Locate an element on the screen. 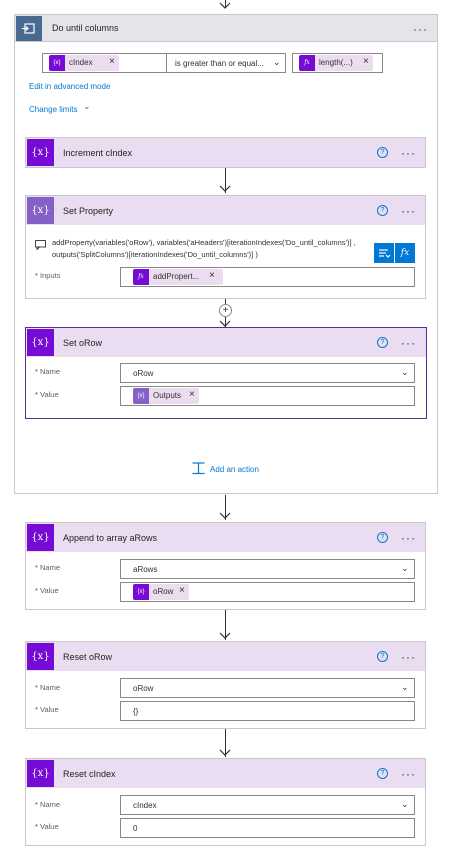  add-action-icon is located at coordinates (198, 468).